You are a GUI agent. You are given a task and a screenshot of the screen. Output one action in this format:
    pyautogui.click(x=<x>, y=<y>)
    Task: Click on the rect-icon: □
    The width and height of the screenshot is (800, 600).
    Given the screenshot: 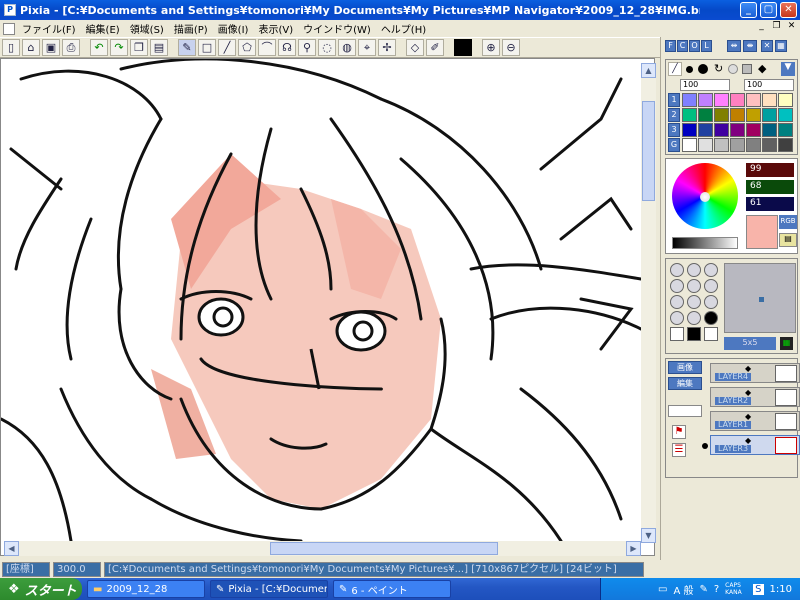 What is the action you would take?
    pyautogui.click(x=207, y=47)
    